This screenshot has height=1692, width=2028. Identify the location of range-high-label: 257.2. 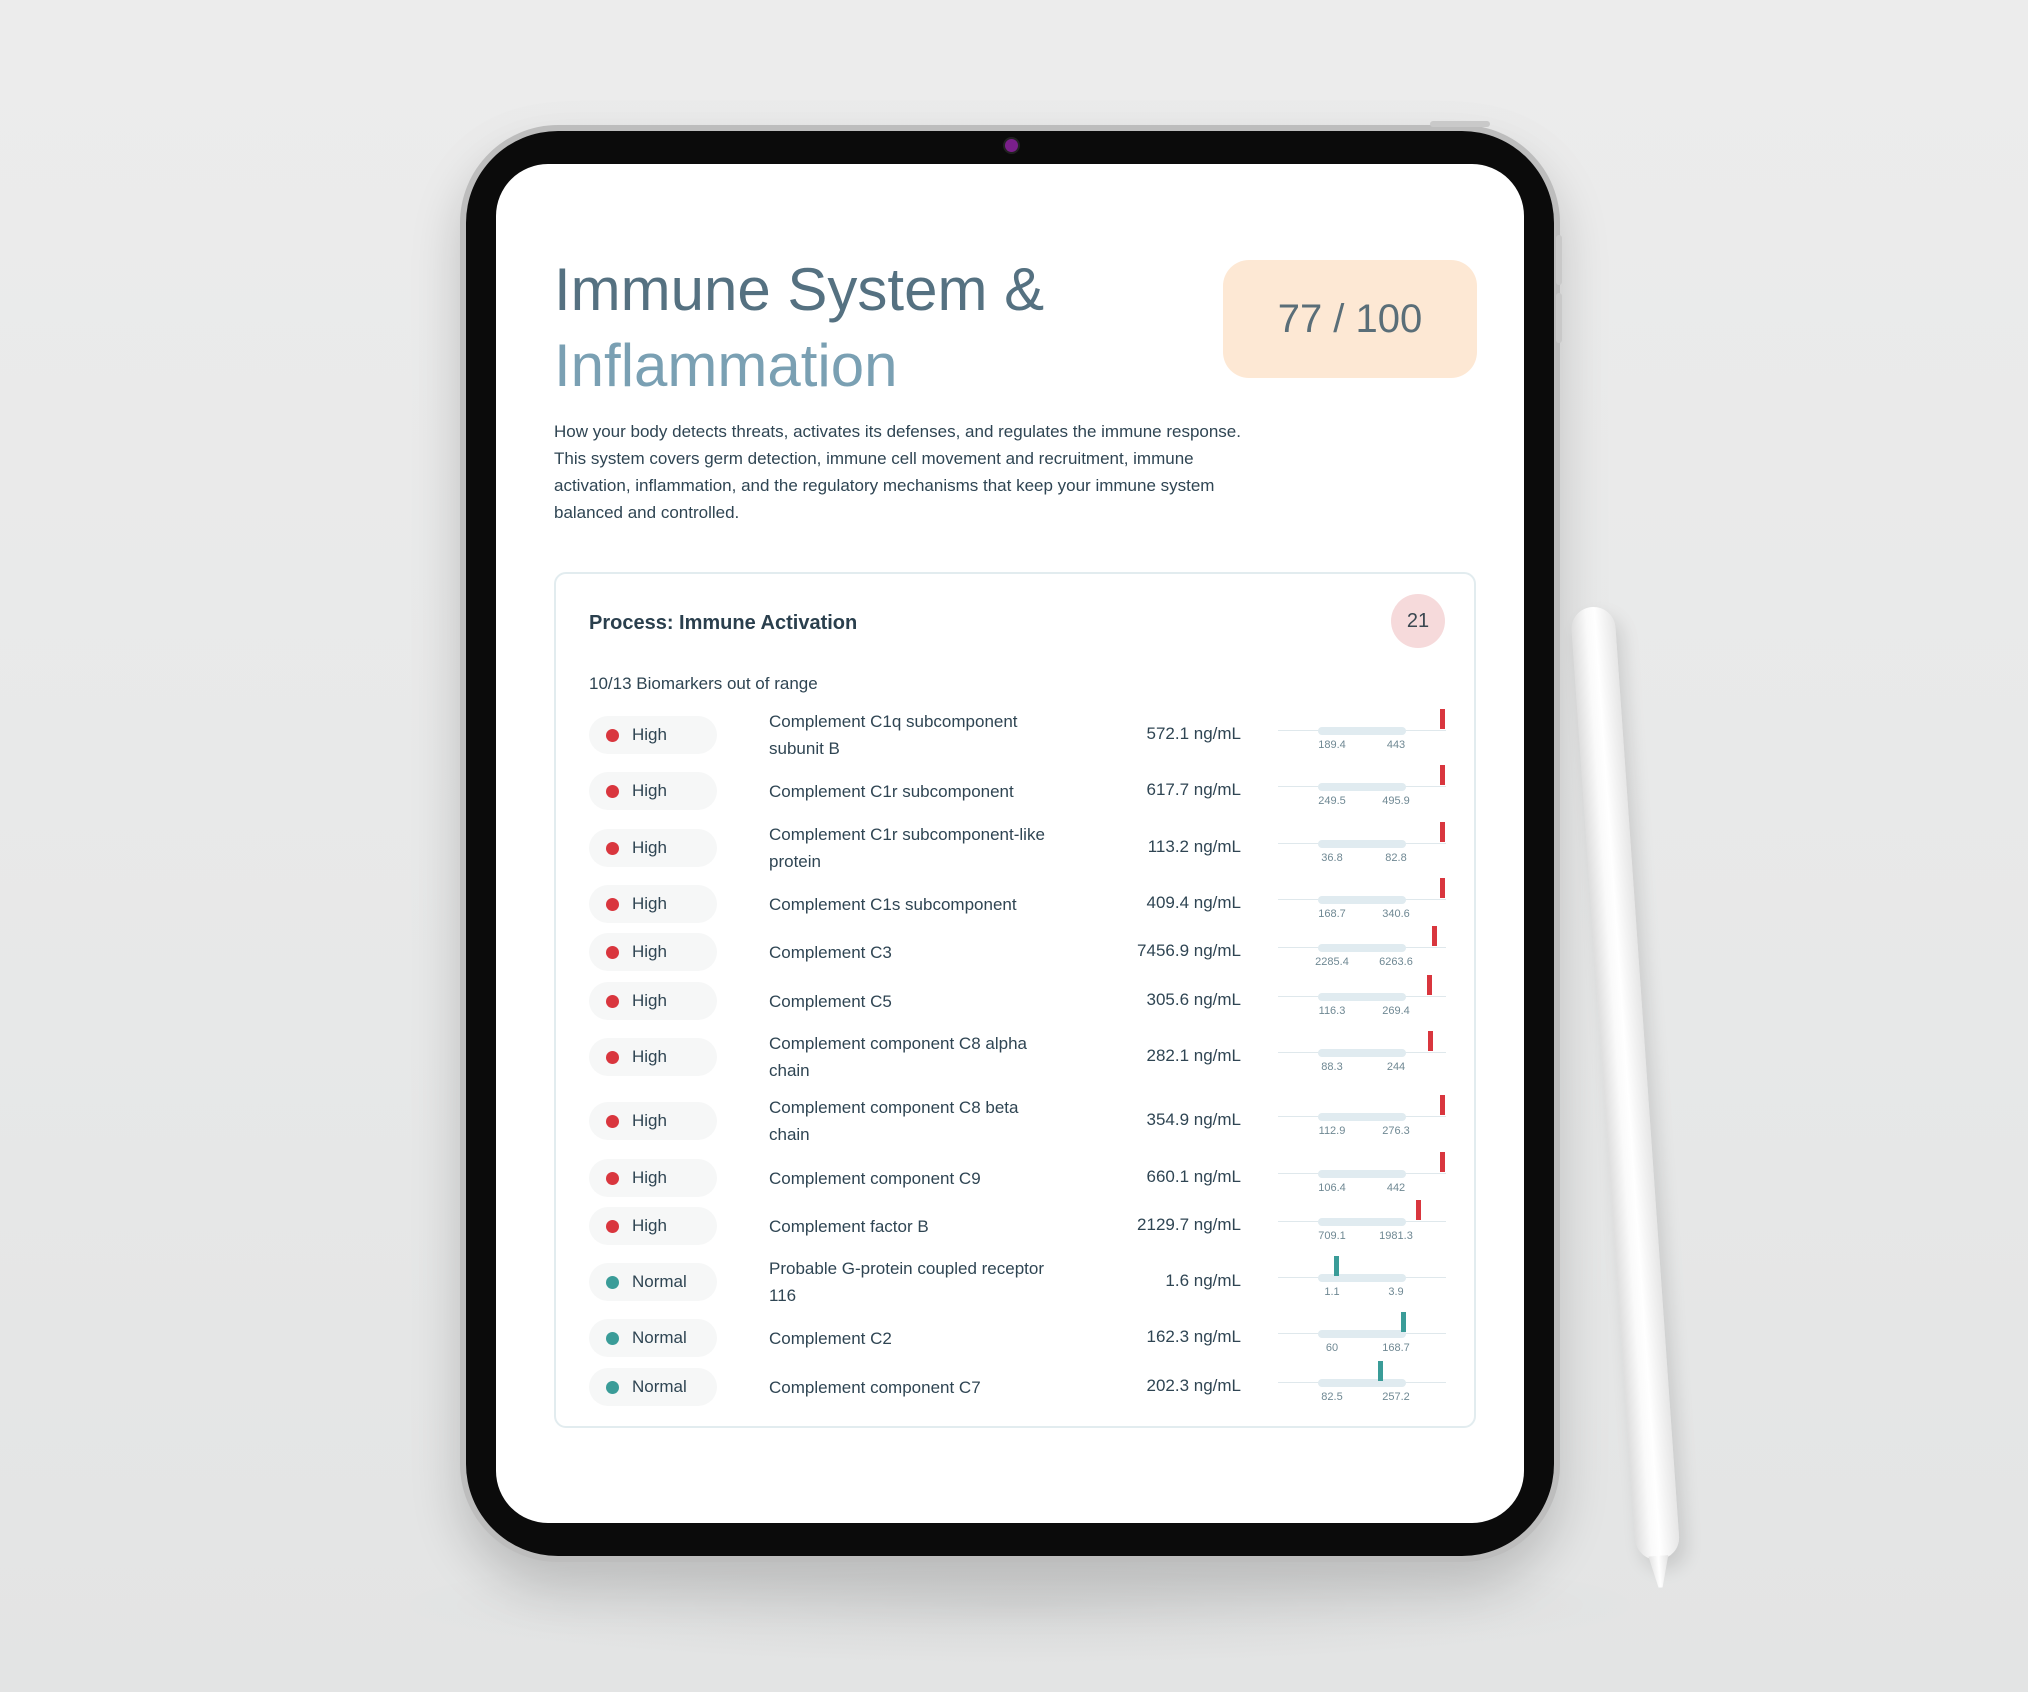
(1396, 1397).